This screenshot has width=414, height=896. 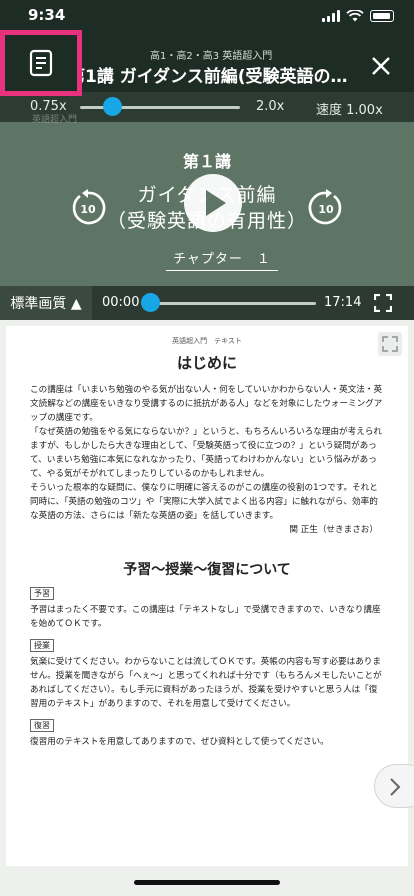 What do you see at coordinates (46, 303) in the screenshot?
I see `quality-button: 標準画質 ▲` at bounding box center [46, 303].